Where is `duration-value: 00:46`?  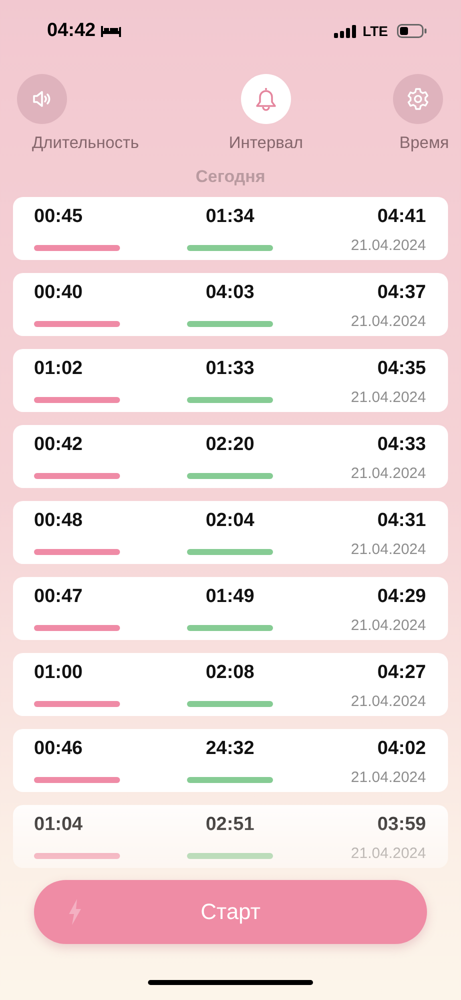
duration-value: 00:46 is located at coordinates (58, 749).